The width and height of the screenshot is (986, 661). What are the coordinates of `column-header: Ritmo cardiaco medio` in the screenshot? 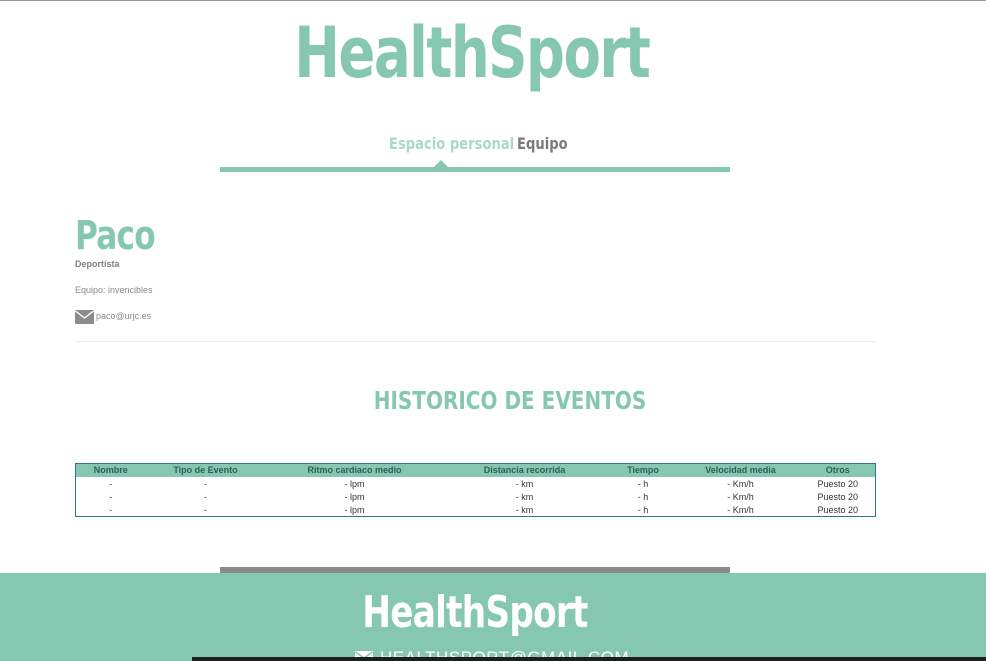 It's located at (354, 470).